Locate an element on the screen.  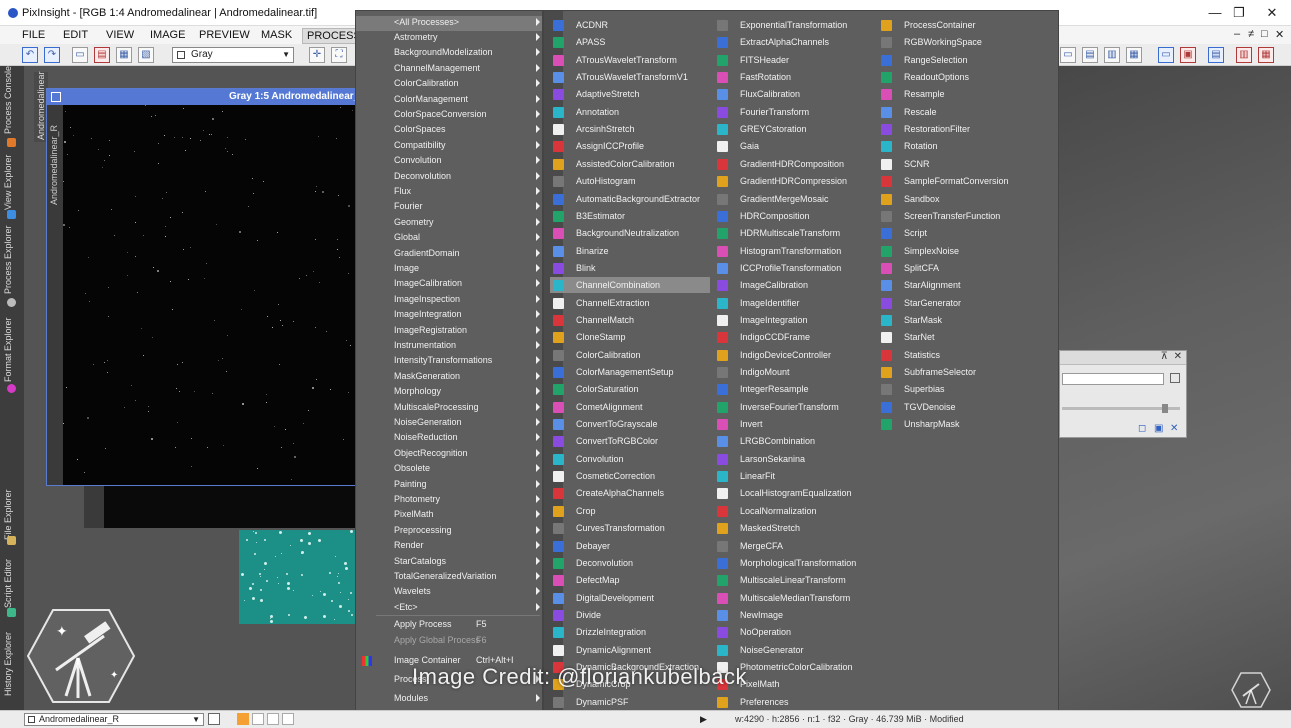
close-button: ✕ is located at coordinates (1272, 13).